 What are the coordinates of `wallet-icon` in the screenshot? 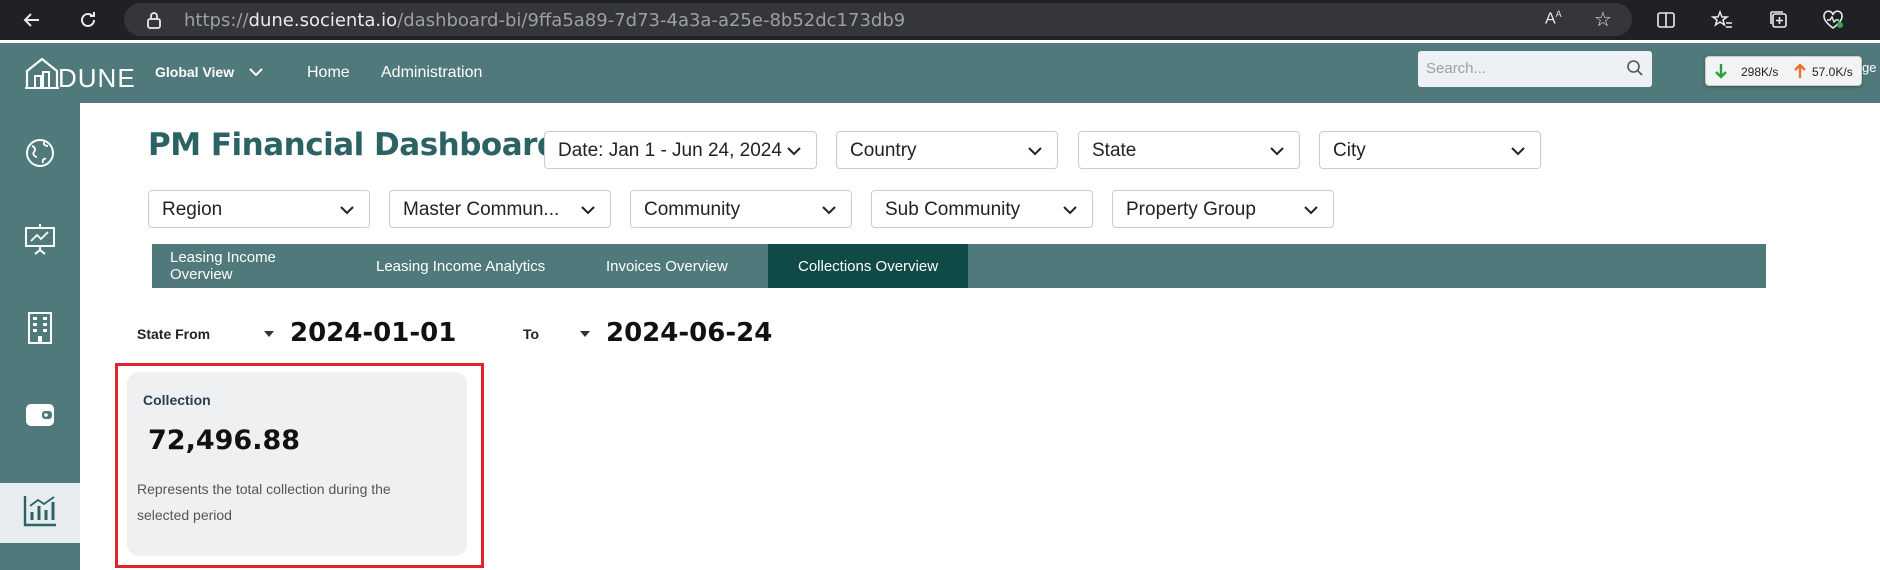 It's located at (40, 417).